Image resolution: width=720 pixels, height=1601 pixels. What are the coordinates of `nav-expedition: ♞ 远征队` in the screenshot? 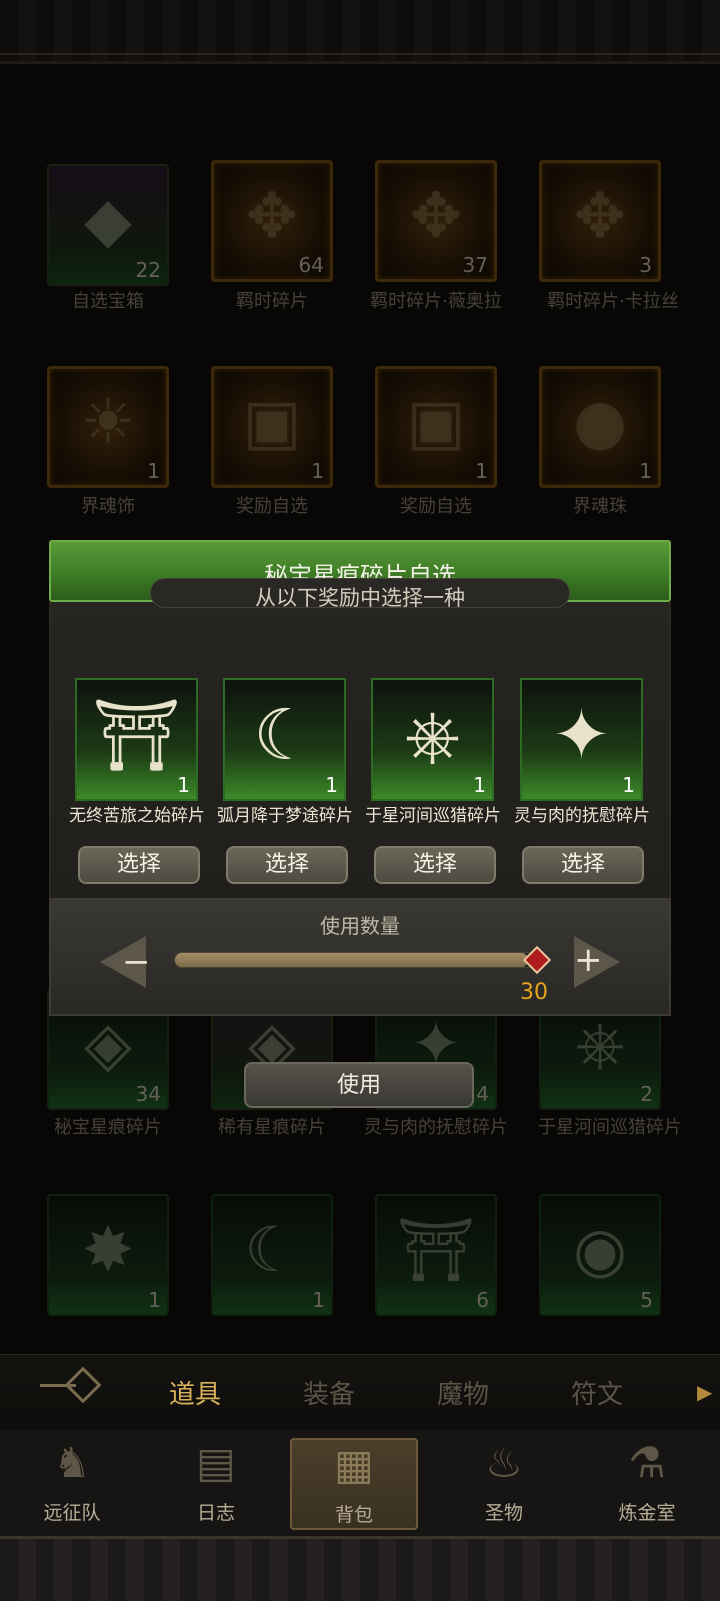 It's located at (72, 1484).